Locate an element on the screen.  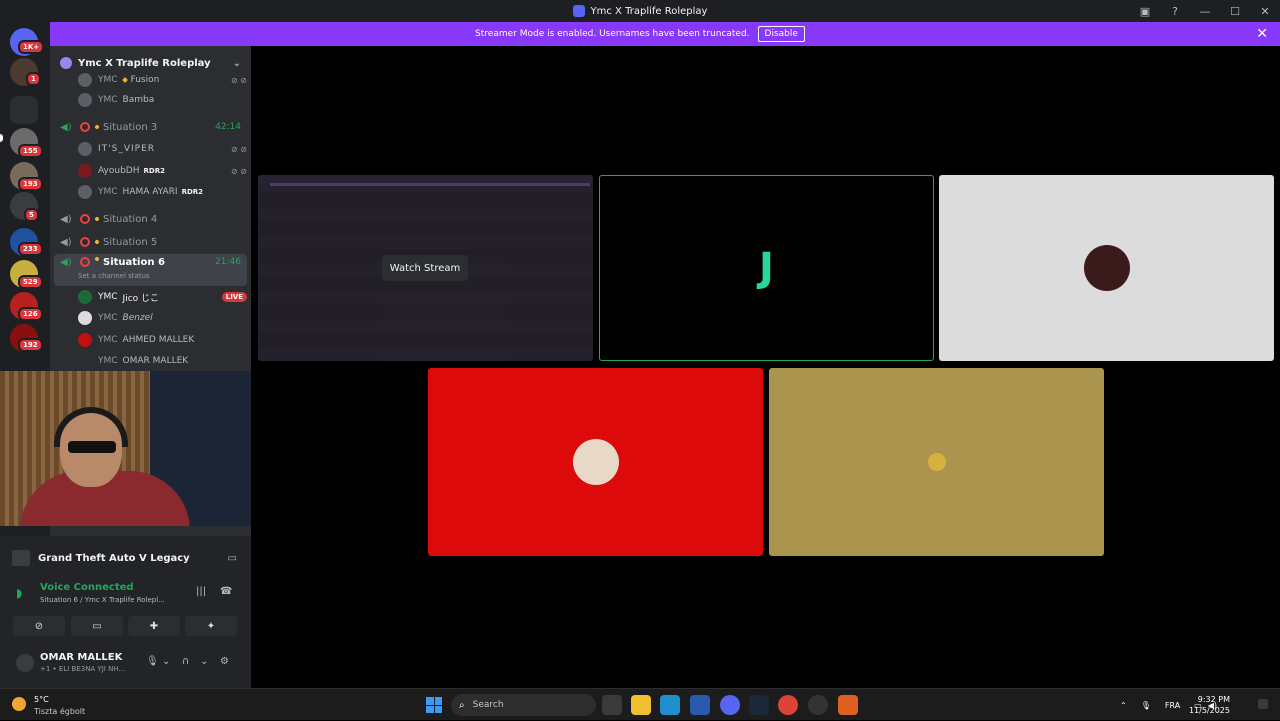
user-name: OMAR MALLEK is located at coordinates (155, 361).